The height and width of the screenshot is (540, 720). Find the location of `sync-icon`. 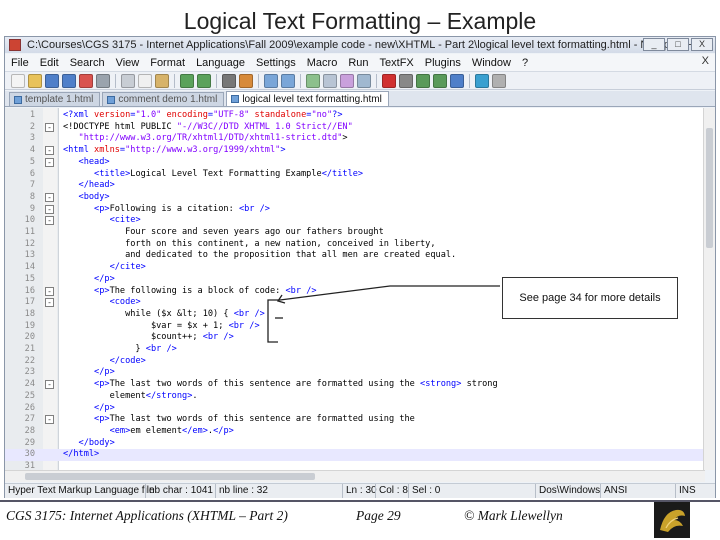

sync-icon is located at coordinates (313, 80).